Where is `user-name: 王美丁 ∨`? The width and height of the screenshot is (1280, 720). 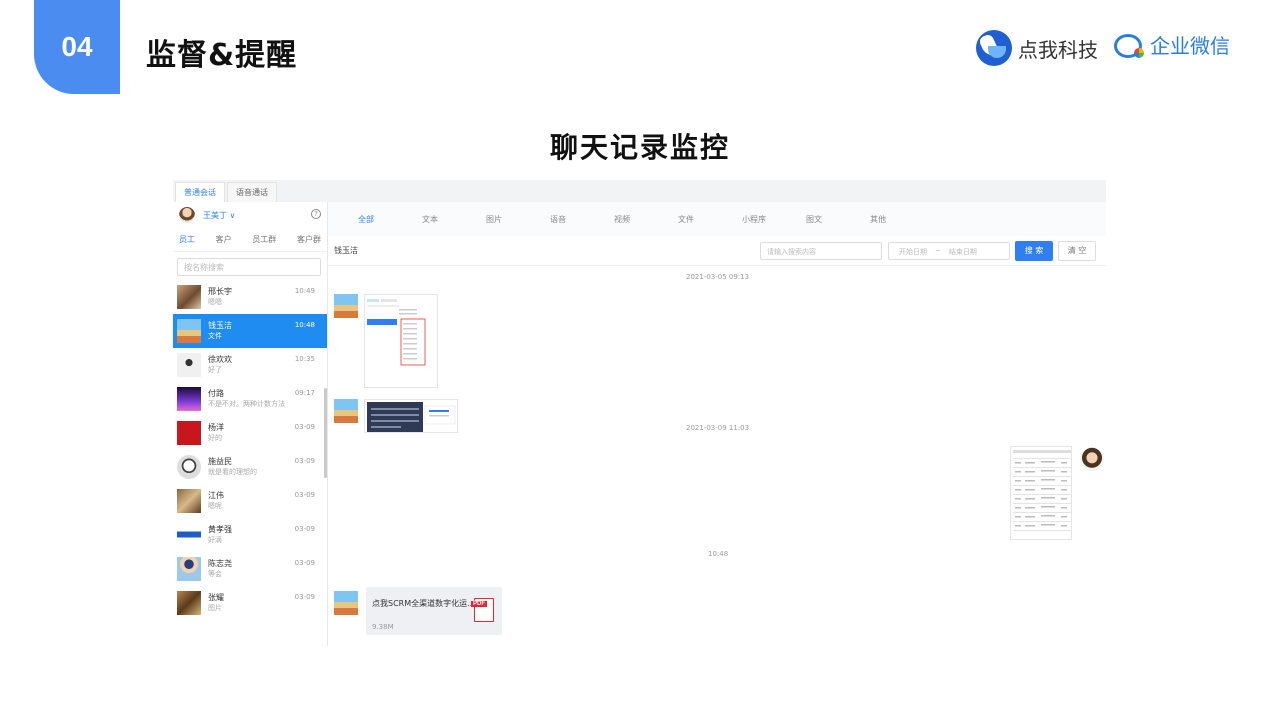 user-name: 王美丁 ∨ is located at coordinates (219, 215).